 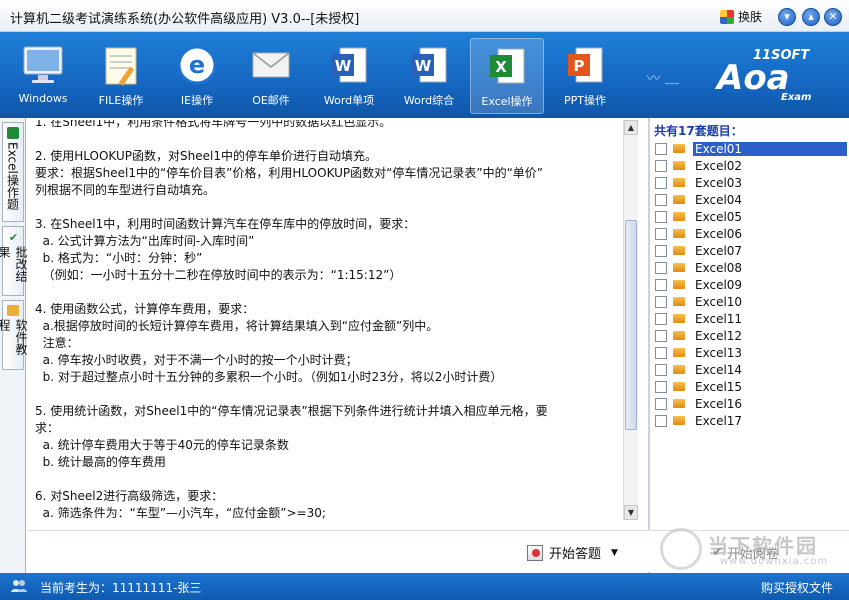 What do you see at coordinates (501, 67) in the screenshot?
I see `svg-text: X` at bounding box center [501, 67].